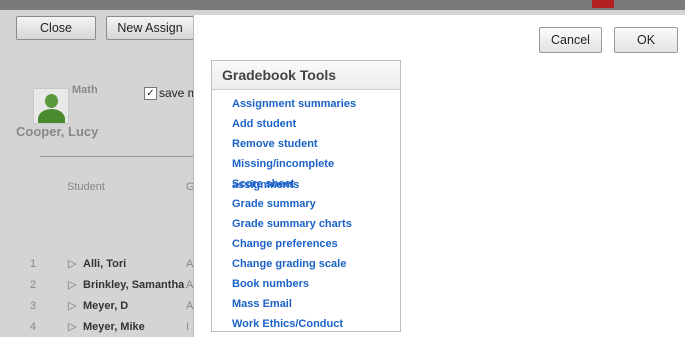 This screenshot has height=337, width=685. I want to click on close-button: Close, so click(56, 28).